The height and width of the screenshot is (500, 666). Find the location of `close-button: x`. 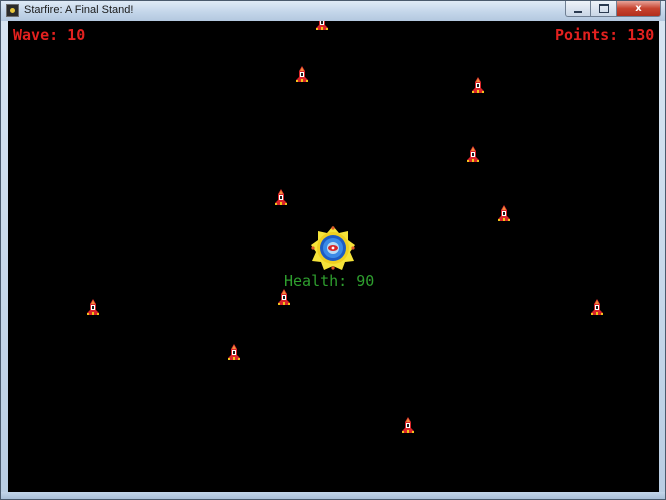

close-button: x is located at coordinates (639, 9).